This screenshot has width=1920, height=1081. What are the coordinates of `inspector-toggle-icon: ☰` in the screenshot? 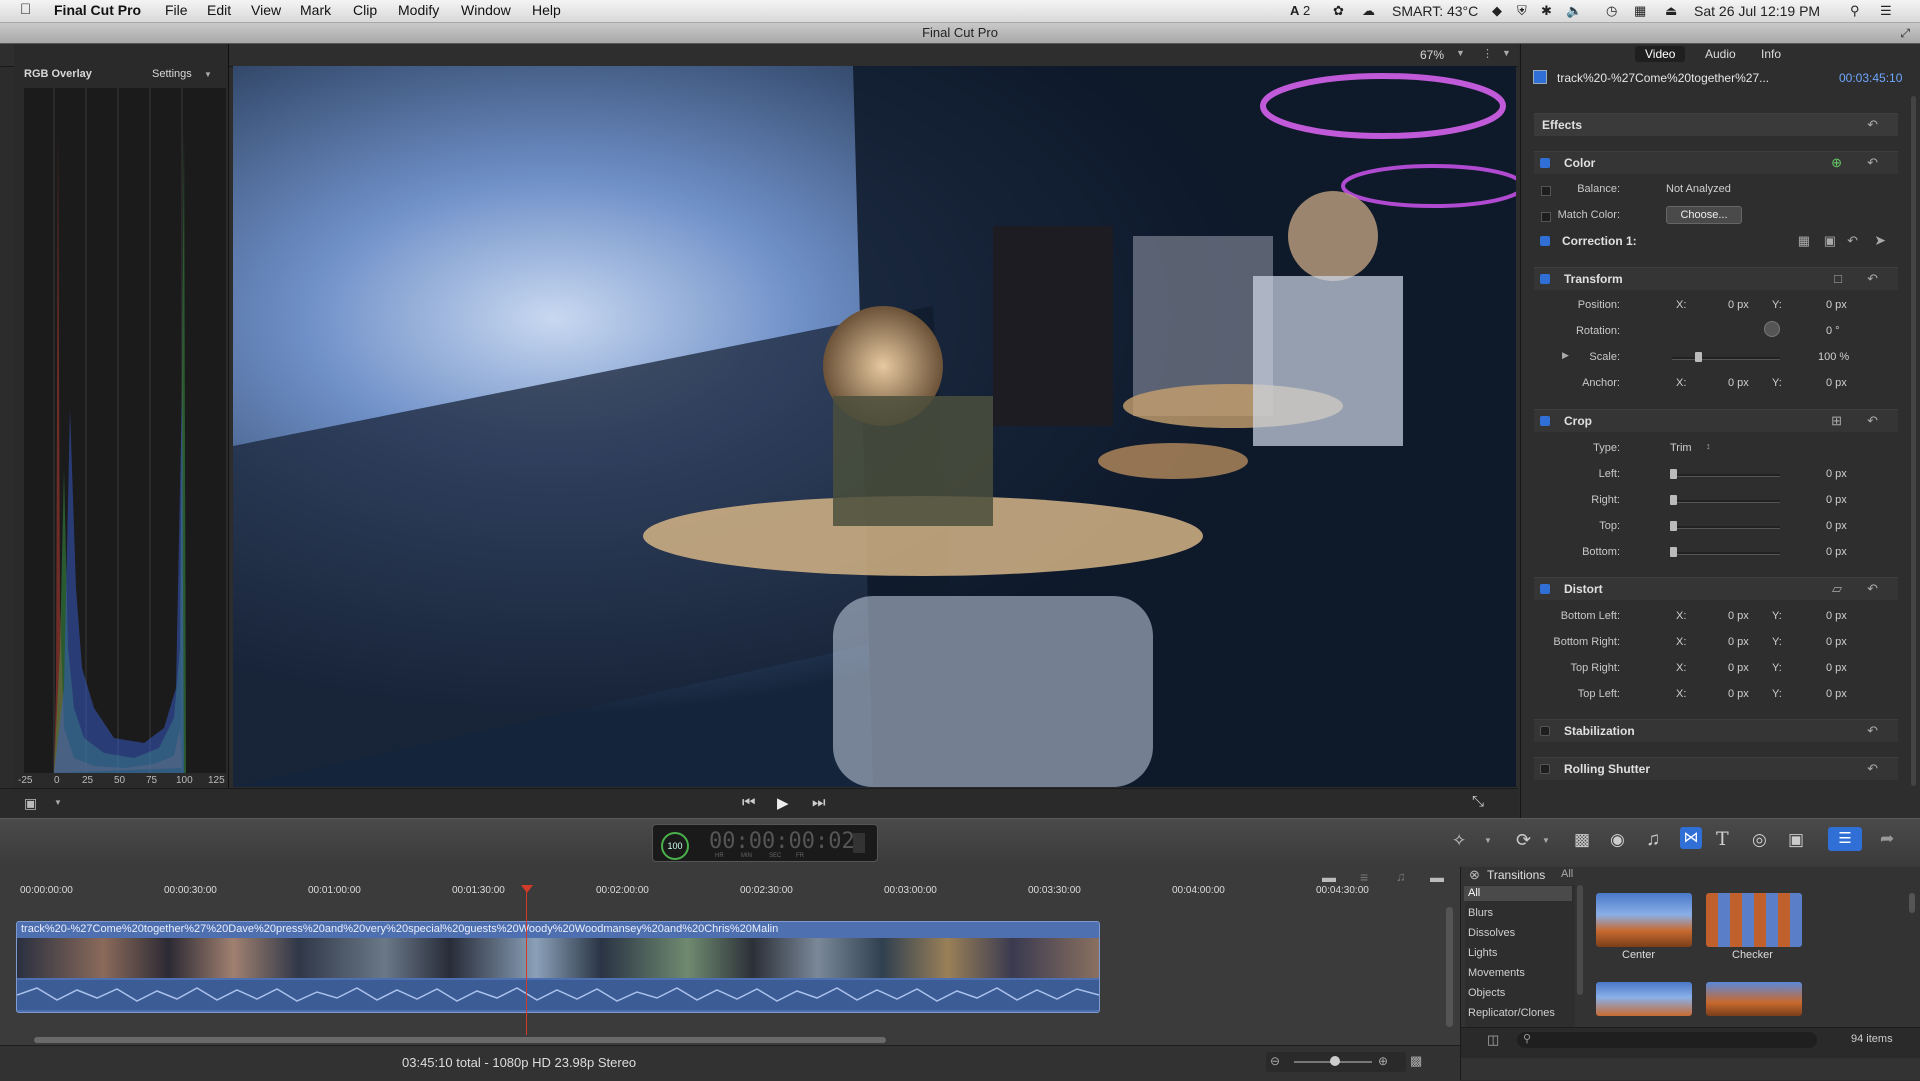 It's located at (1845, 839).